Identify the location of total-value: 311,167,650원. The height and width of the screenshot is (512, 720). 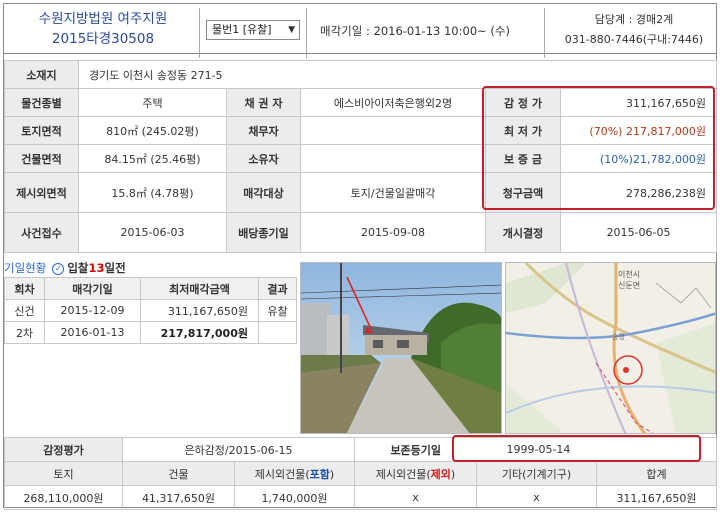
(656, 497).